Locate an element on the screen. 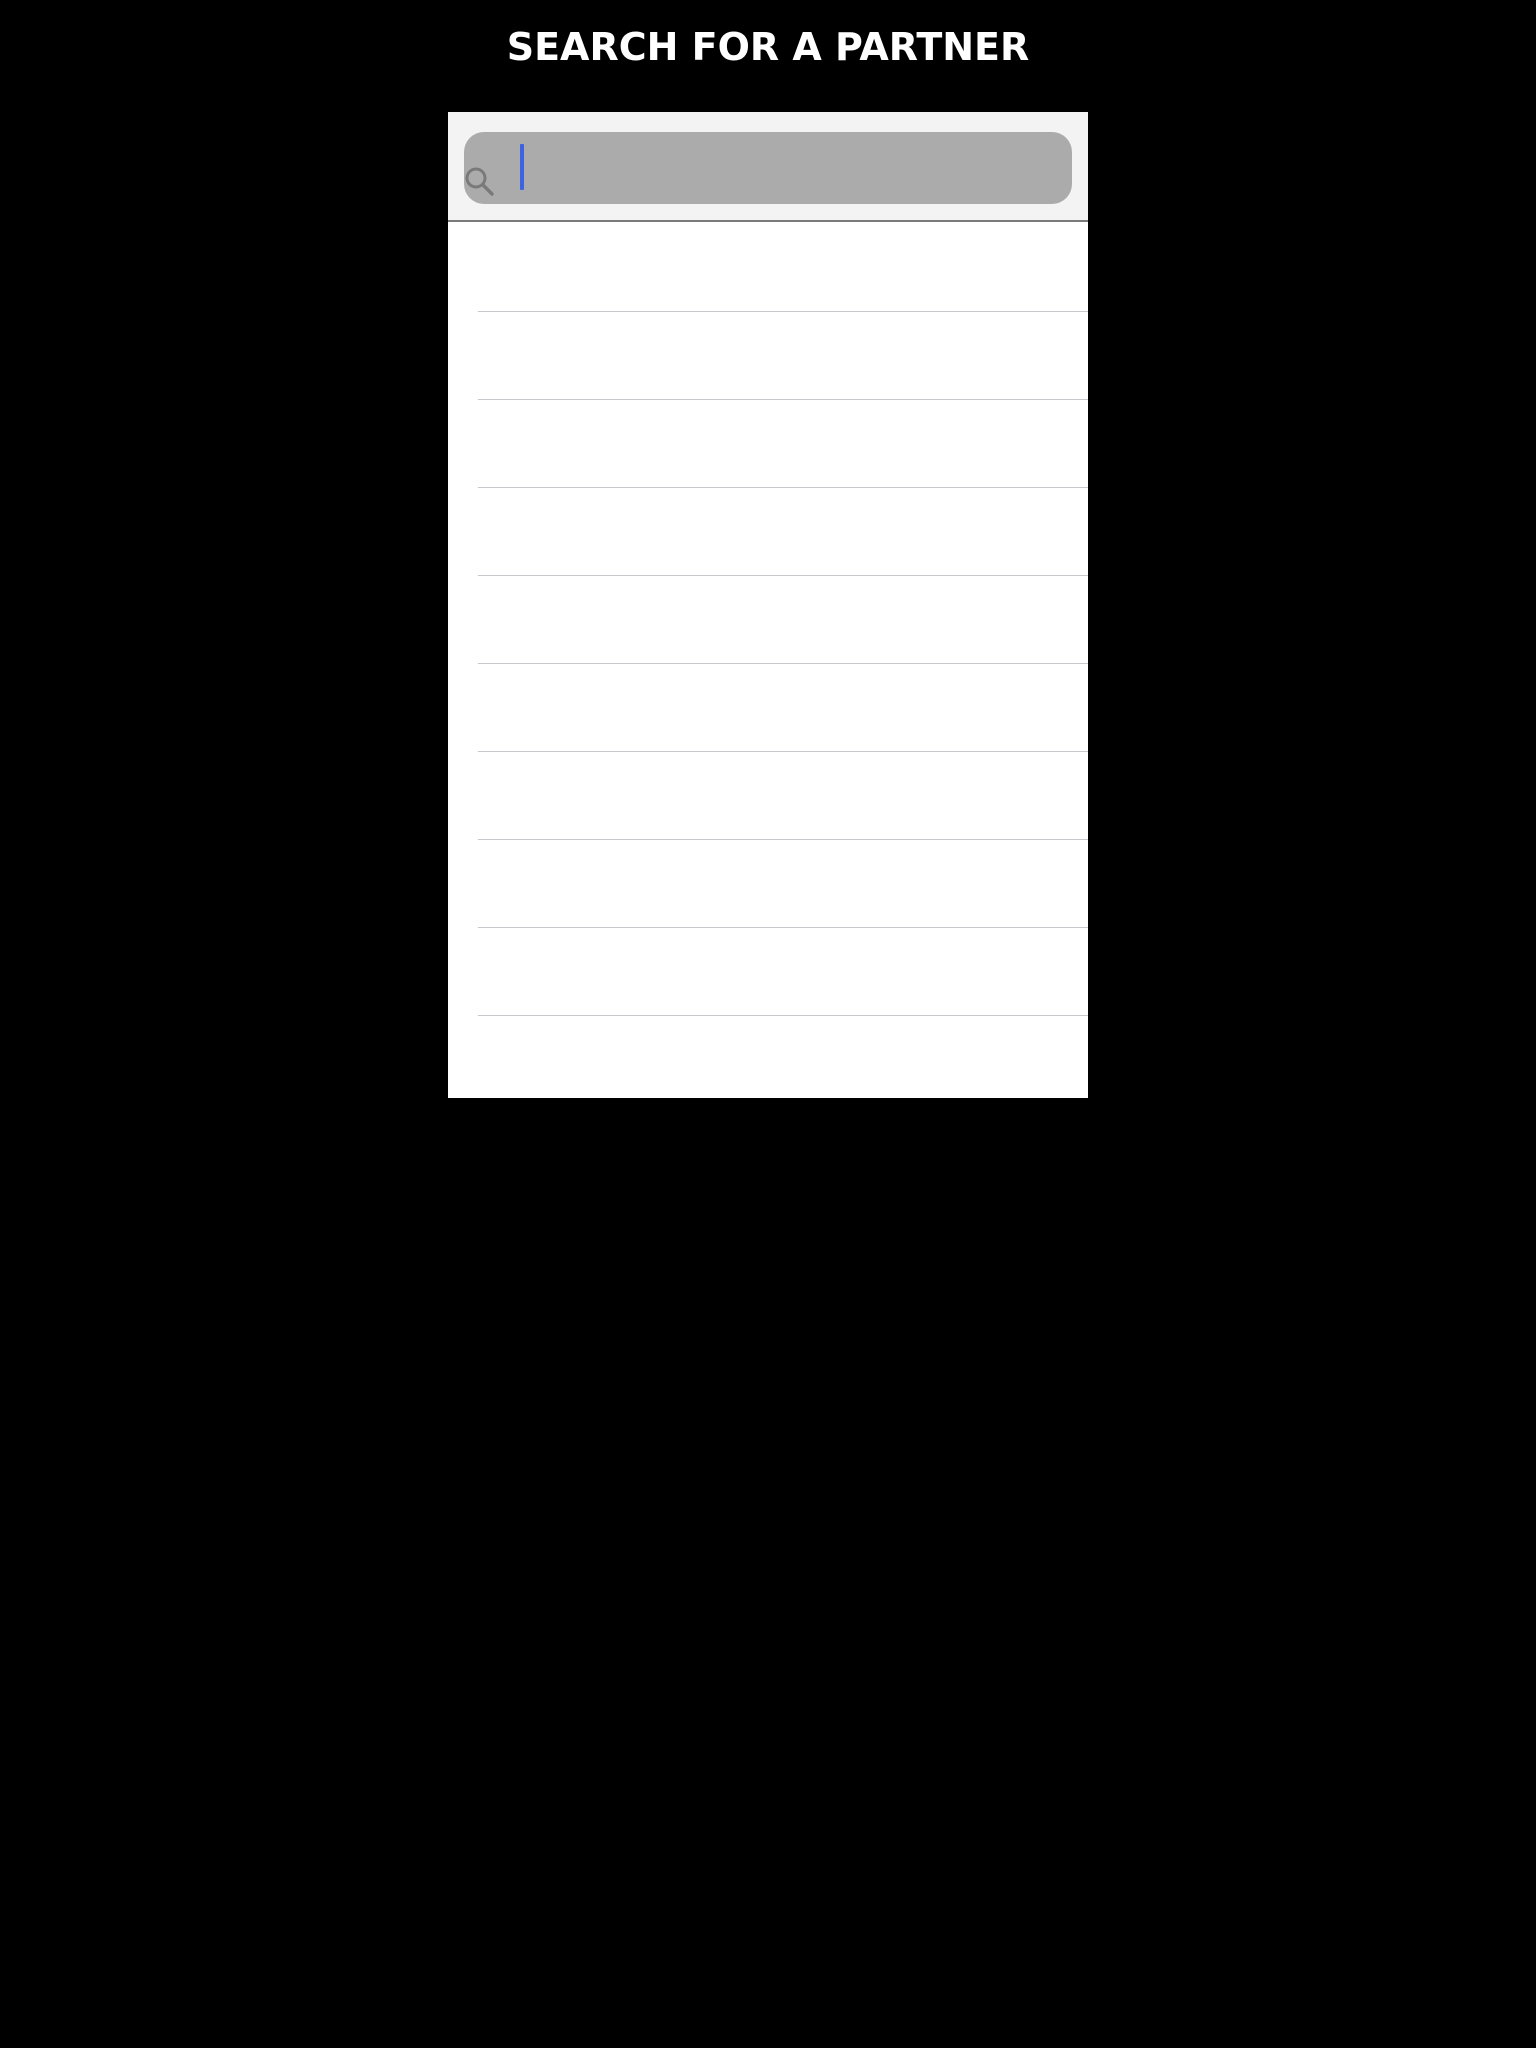 This screenshot has width=1536, height=2048. text-caret is located at coordinates (522, 167).